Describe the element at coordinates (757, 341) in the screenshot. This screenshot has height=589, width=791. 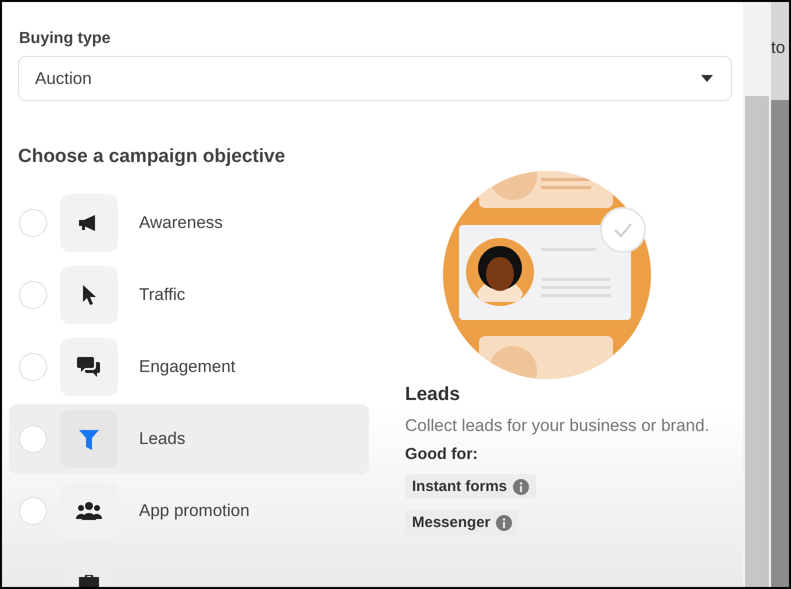
I see `scrollbar-thumb` at that location.